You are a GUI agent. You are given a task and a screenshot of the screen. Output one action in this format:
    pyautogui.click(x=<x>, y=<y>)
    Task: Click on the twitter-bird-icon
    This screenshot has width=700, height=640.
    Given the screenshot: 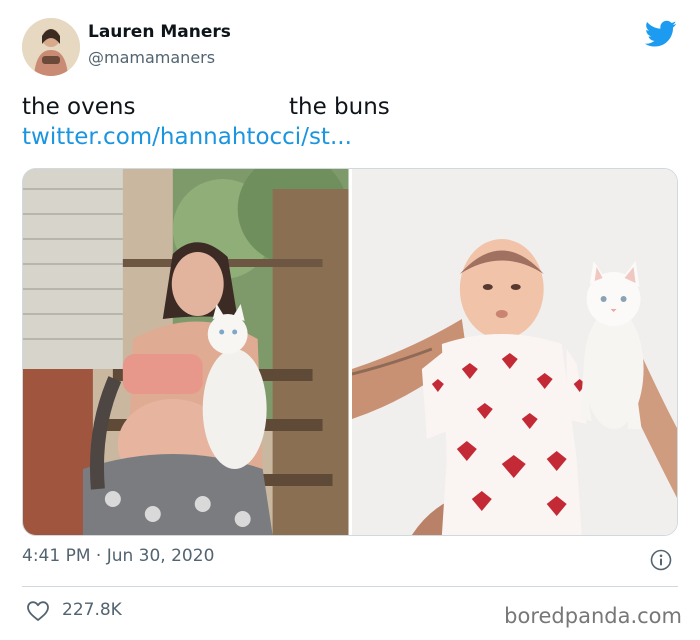 What is the action you would take?
    pyautogui.click(x=660, y=34)
    